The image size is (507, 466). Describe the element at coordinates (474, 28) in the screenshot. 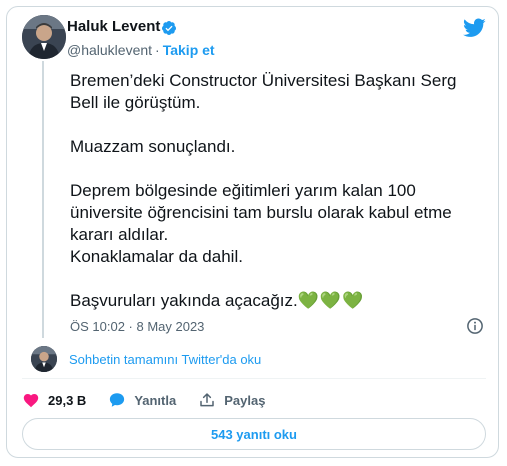

I see `twitter-bird-icon` at that location.